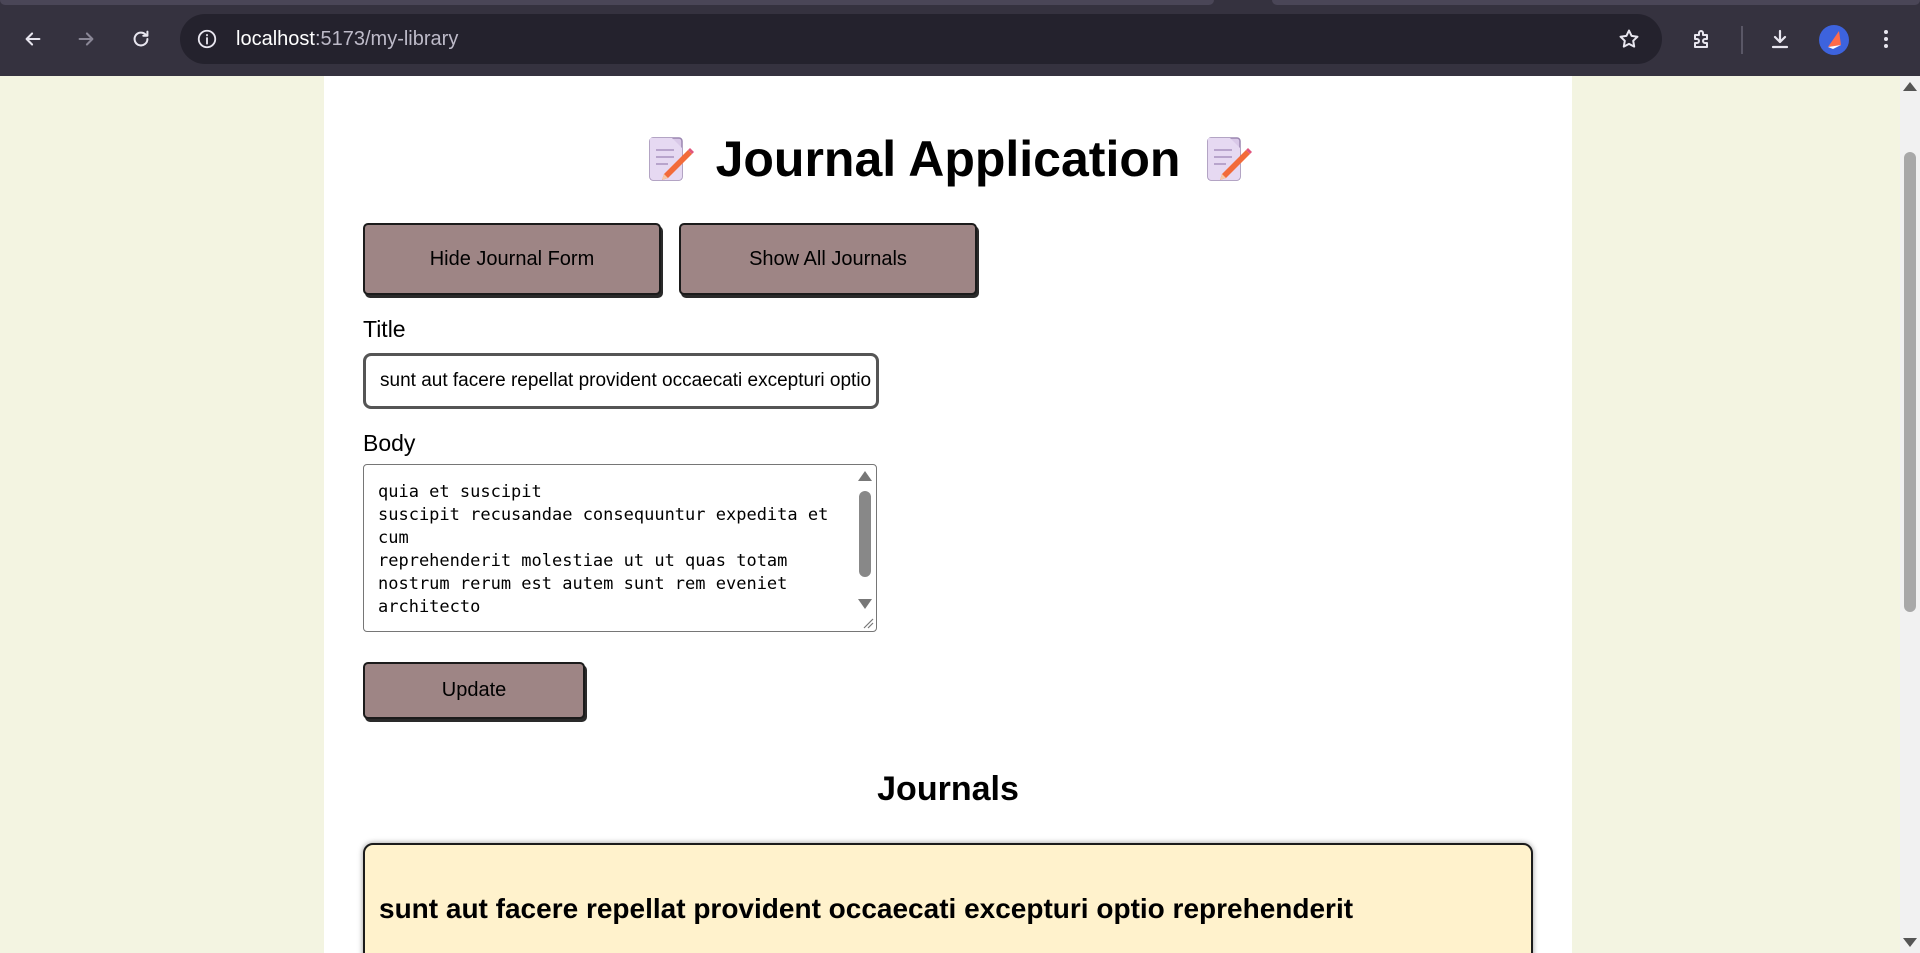 The image size is (1920, 953). I want to click on page-scroll-thumb, so click(1910, 382).